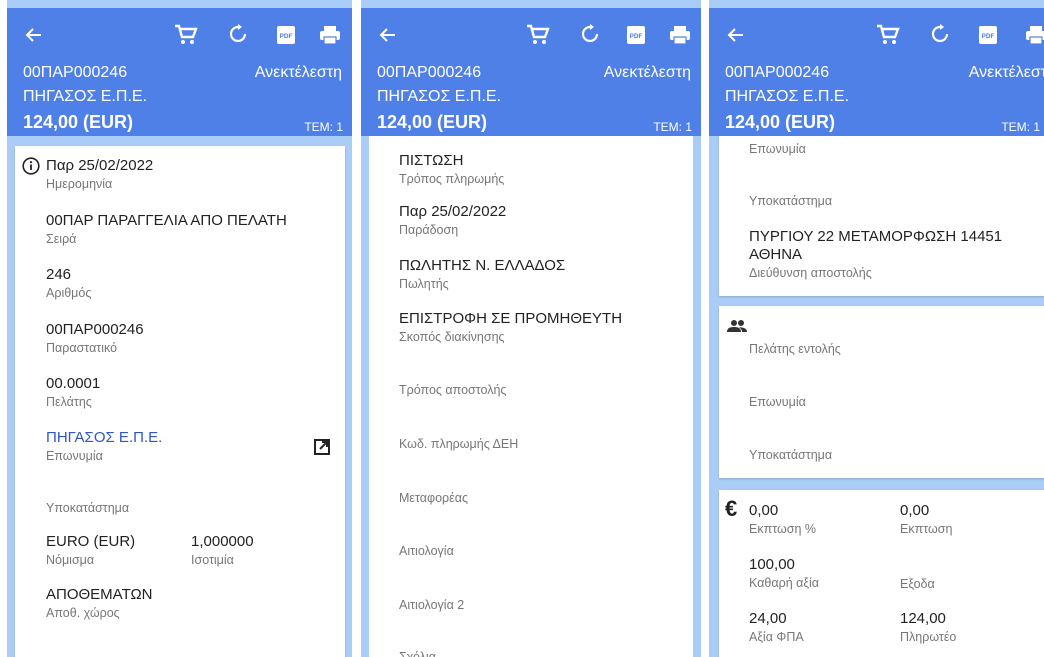  I want to click on reason-2-field: Αιτιολογία 2, so click(432, 605).